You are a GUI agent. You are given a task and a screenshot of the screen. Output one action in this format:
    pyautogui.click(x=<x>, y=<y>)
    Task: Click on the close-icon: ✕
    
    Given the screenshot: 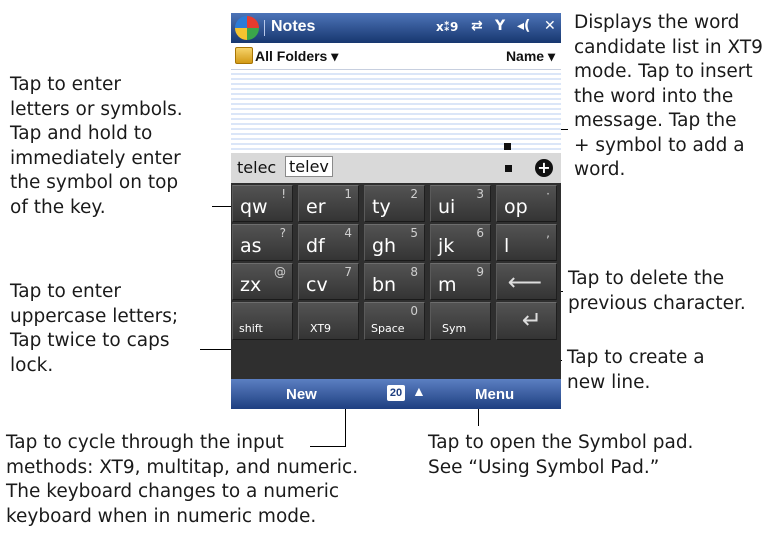 What is the action you would take?
    pyautogui.click(x=550, y=26)
    